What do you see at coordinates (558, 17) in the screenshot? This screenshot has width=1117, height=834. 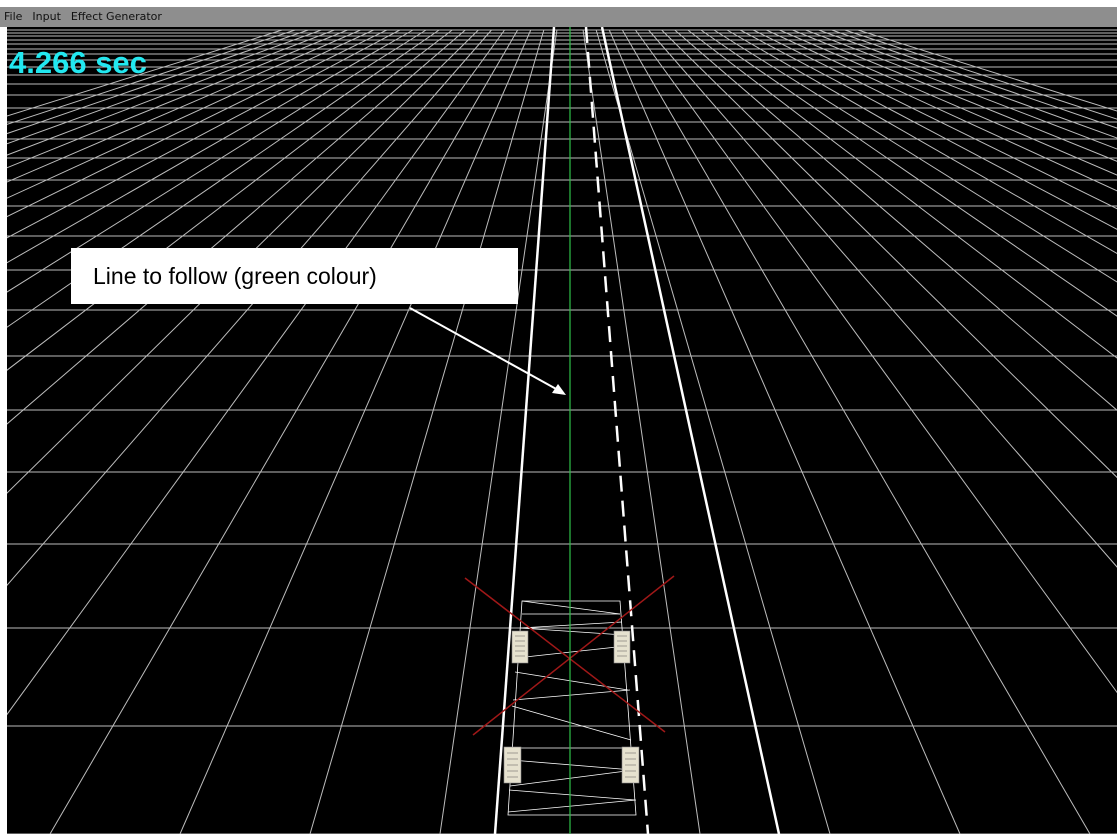 I see `menu-bar: File Input Effect Generator` at bounding box center [558, 17].